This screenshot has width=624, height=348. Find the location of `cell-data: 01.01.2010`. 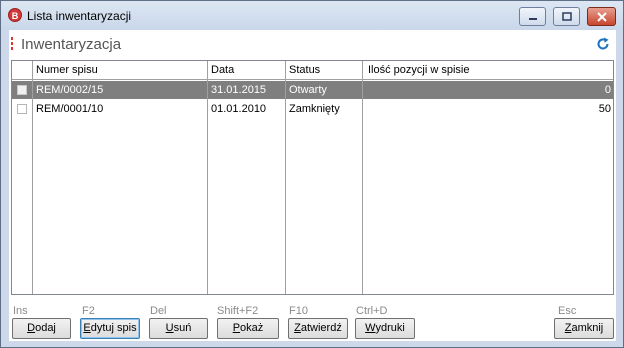

cell-data: 01.01.2010 is located at coordinates (239, 109).